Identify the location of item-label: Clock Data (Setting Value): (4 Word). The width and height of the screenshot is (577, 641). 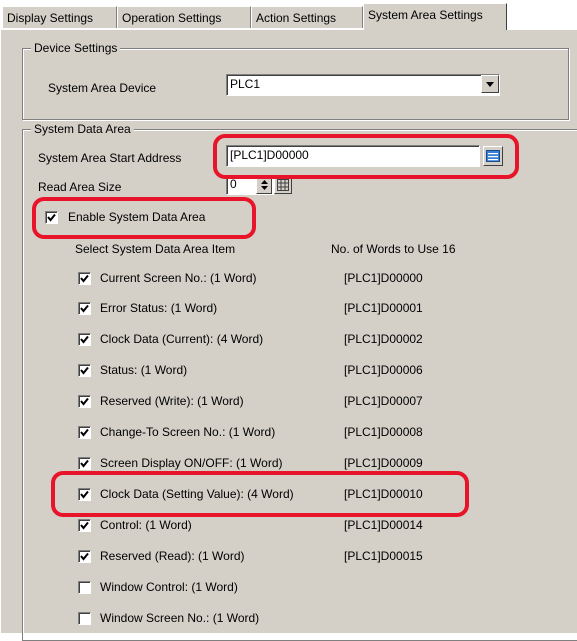
(197, 494).